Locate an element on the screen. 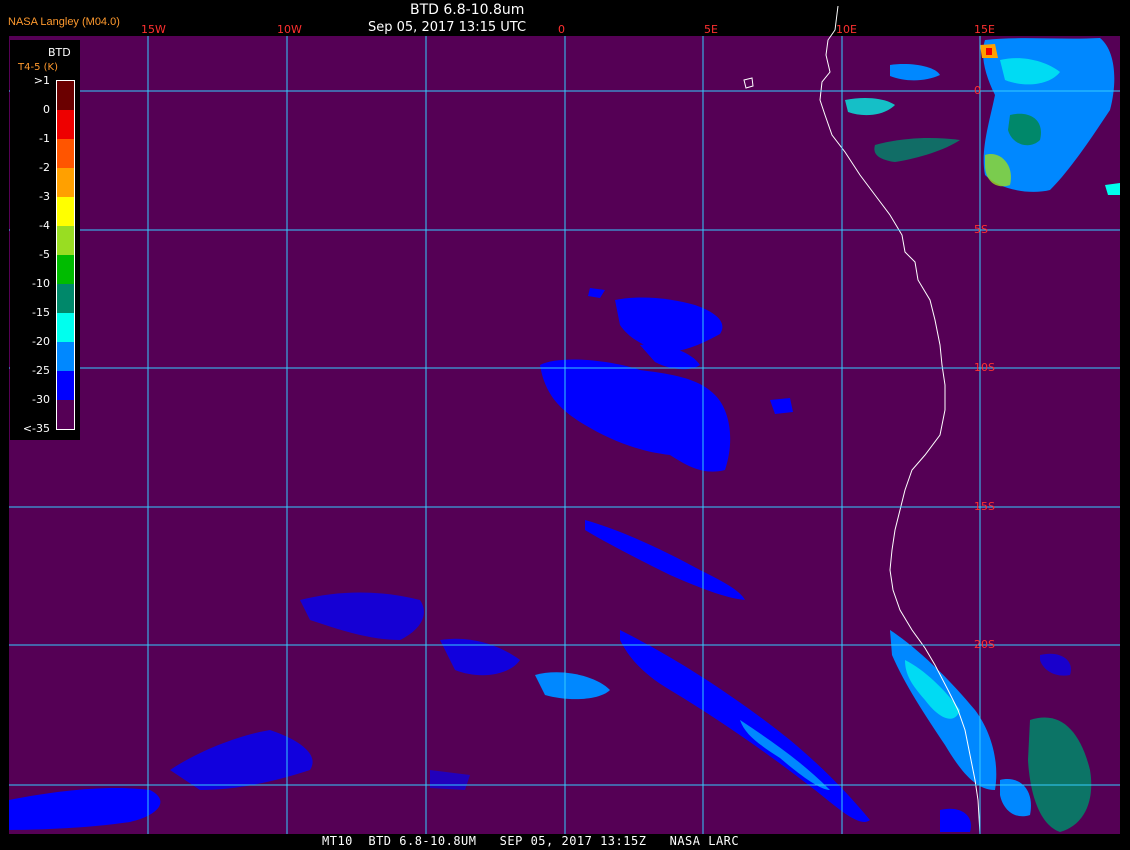 This screenshot has height=850, width=1130. lon-label-10w: 10W is located at coordinates (289, 29).